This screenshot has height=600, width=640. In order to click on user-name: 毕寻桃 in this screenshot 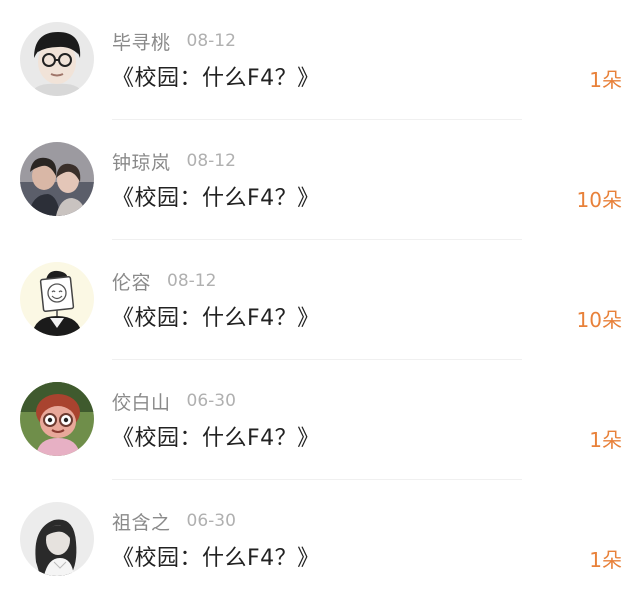, I will do `click(141, 41)`.